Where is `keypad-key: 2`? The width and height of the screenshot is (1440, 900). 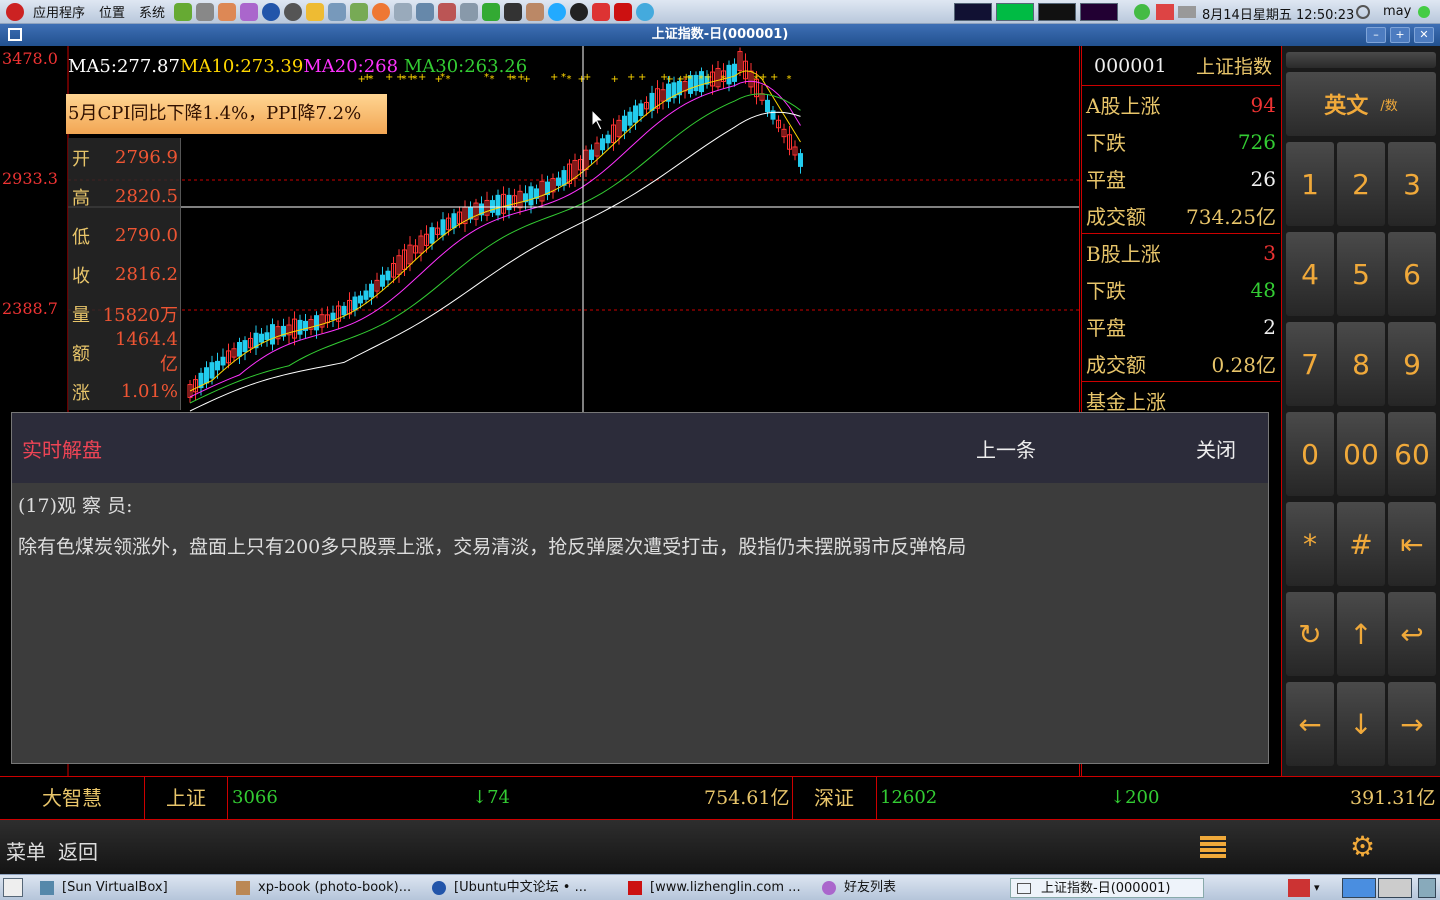
keypad-key: 2 is located at coordinates (1361, 184).